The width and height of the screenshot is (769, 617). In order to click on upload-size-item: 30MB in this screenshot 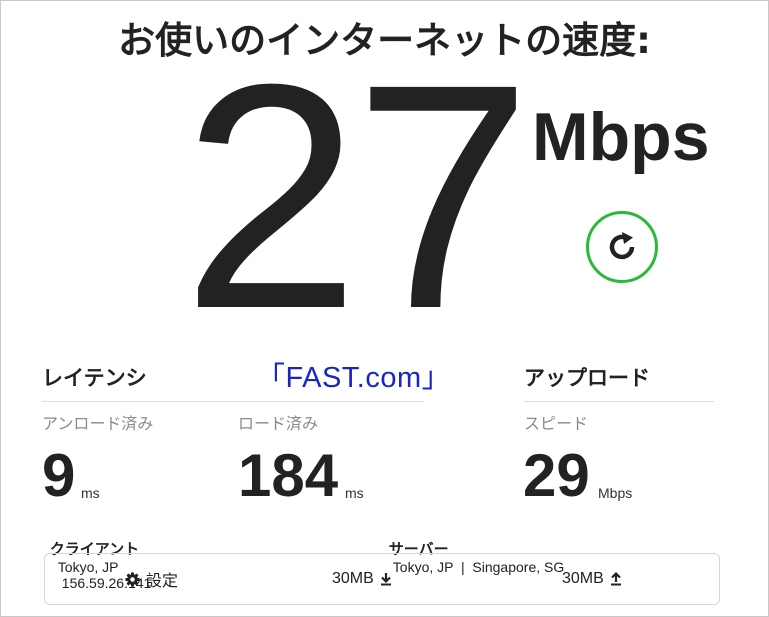, I will do `click(592, 579)`.